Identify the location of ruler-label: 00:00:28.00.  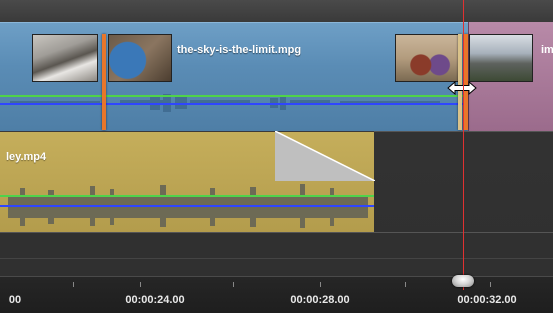
(320, 300).